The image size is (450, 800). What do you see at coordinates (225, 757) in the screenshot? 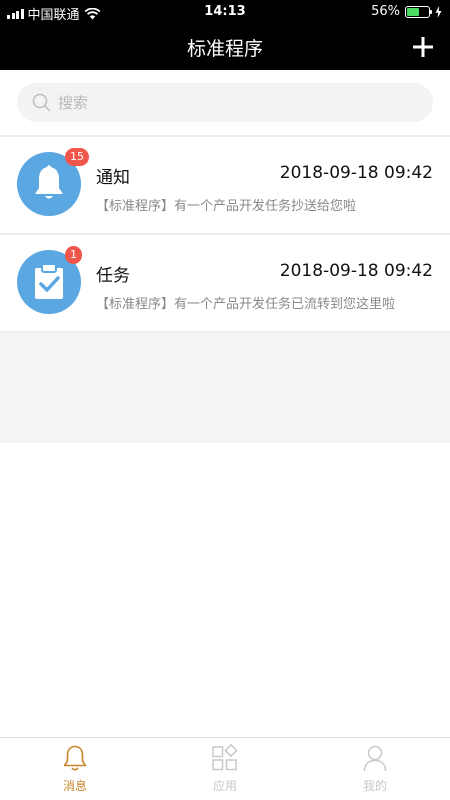
I see `apps-grid-icon` at bounding box center [225, 757].